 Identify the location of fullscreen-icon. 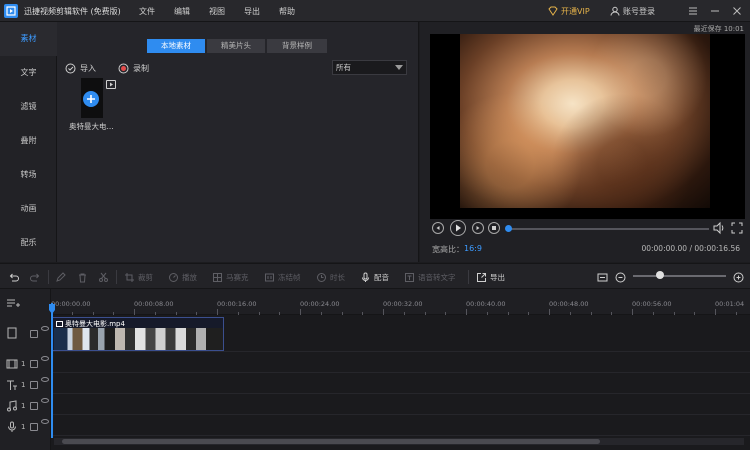
(737, 228).